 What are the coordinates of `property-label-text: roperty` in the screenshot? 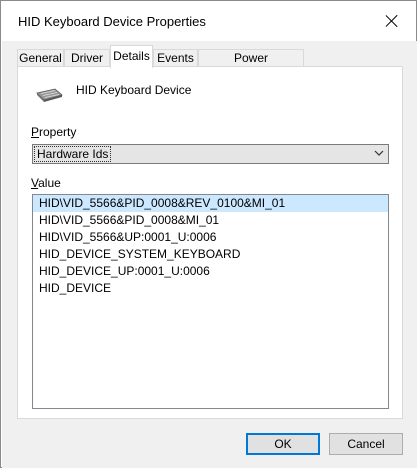 It's located at (58, 132).